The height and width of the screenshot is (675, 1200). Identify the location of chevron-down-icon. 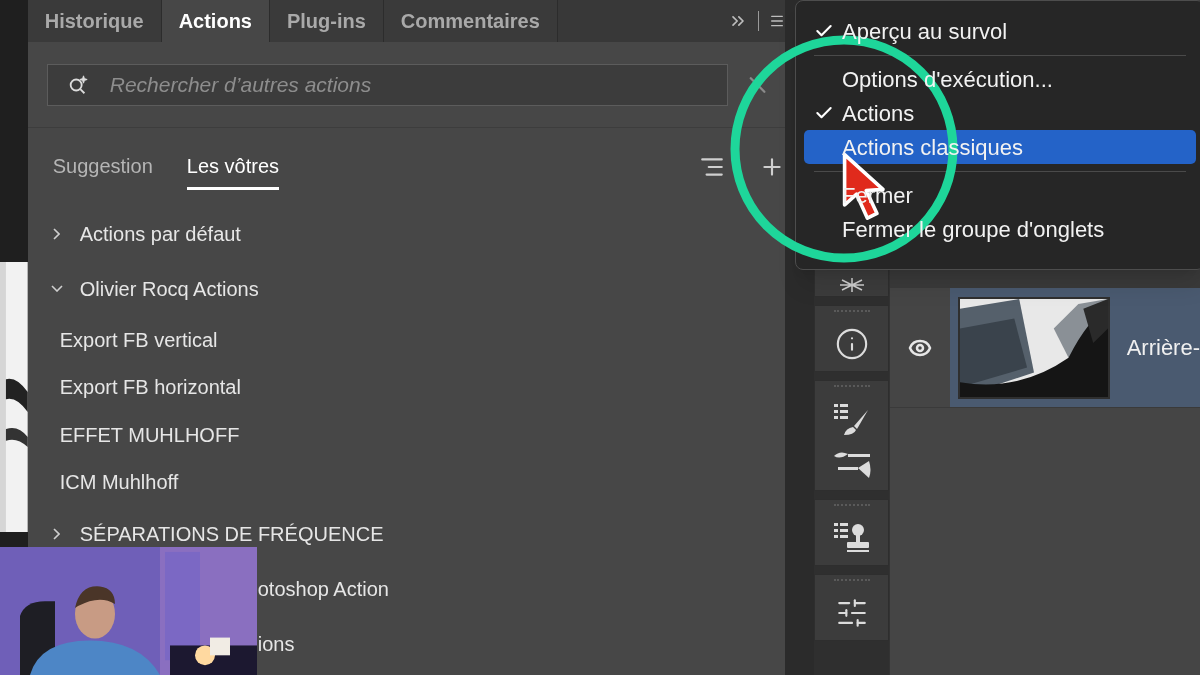
(56, 288).